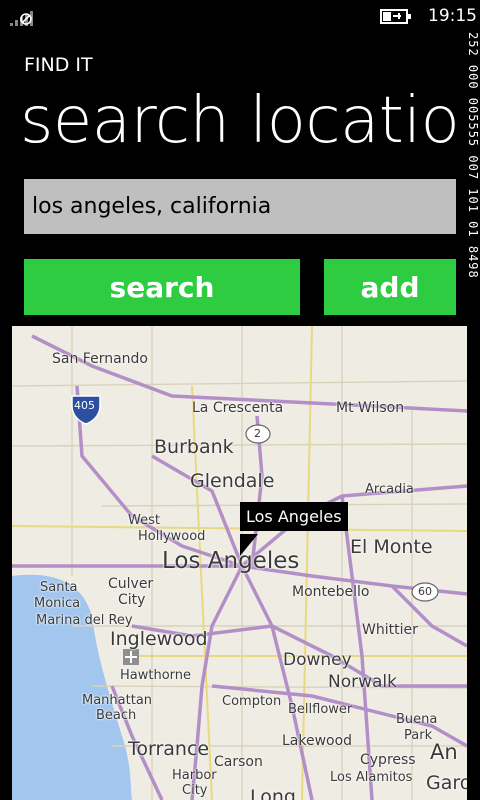 Image resolution: width=480 pixels, height=800 pixels. What do you see at coordinates (252, 701) in the screenshot?
I see `map-label: Compton` at bounding box center [252, 701].